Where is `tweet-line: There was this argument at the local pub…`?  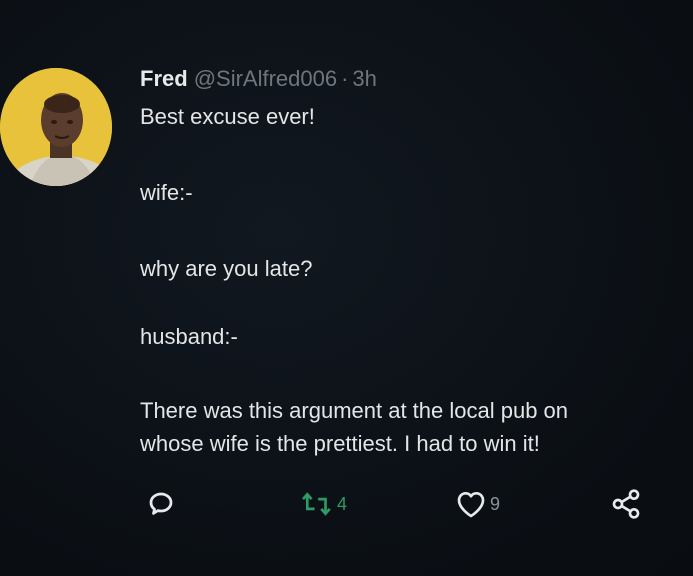
tweet-line: There was this argument at the local pub… is located at coordinates (354, 410).